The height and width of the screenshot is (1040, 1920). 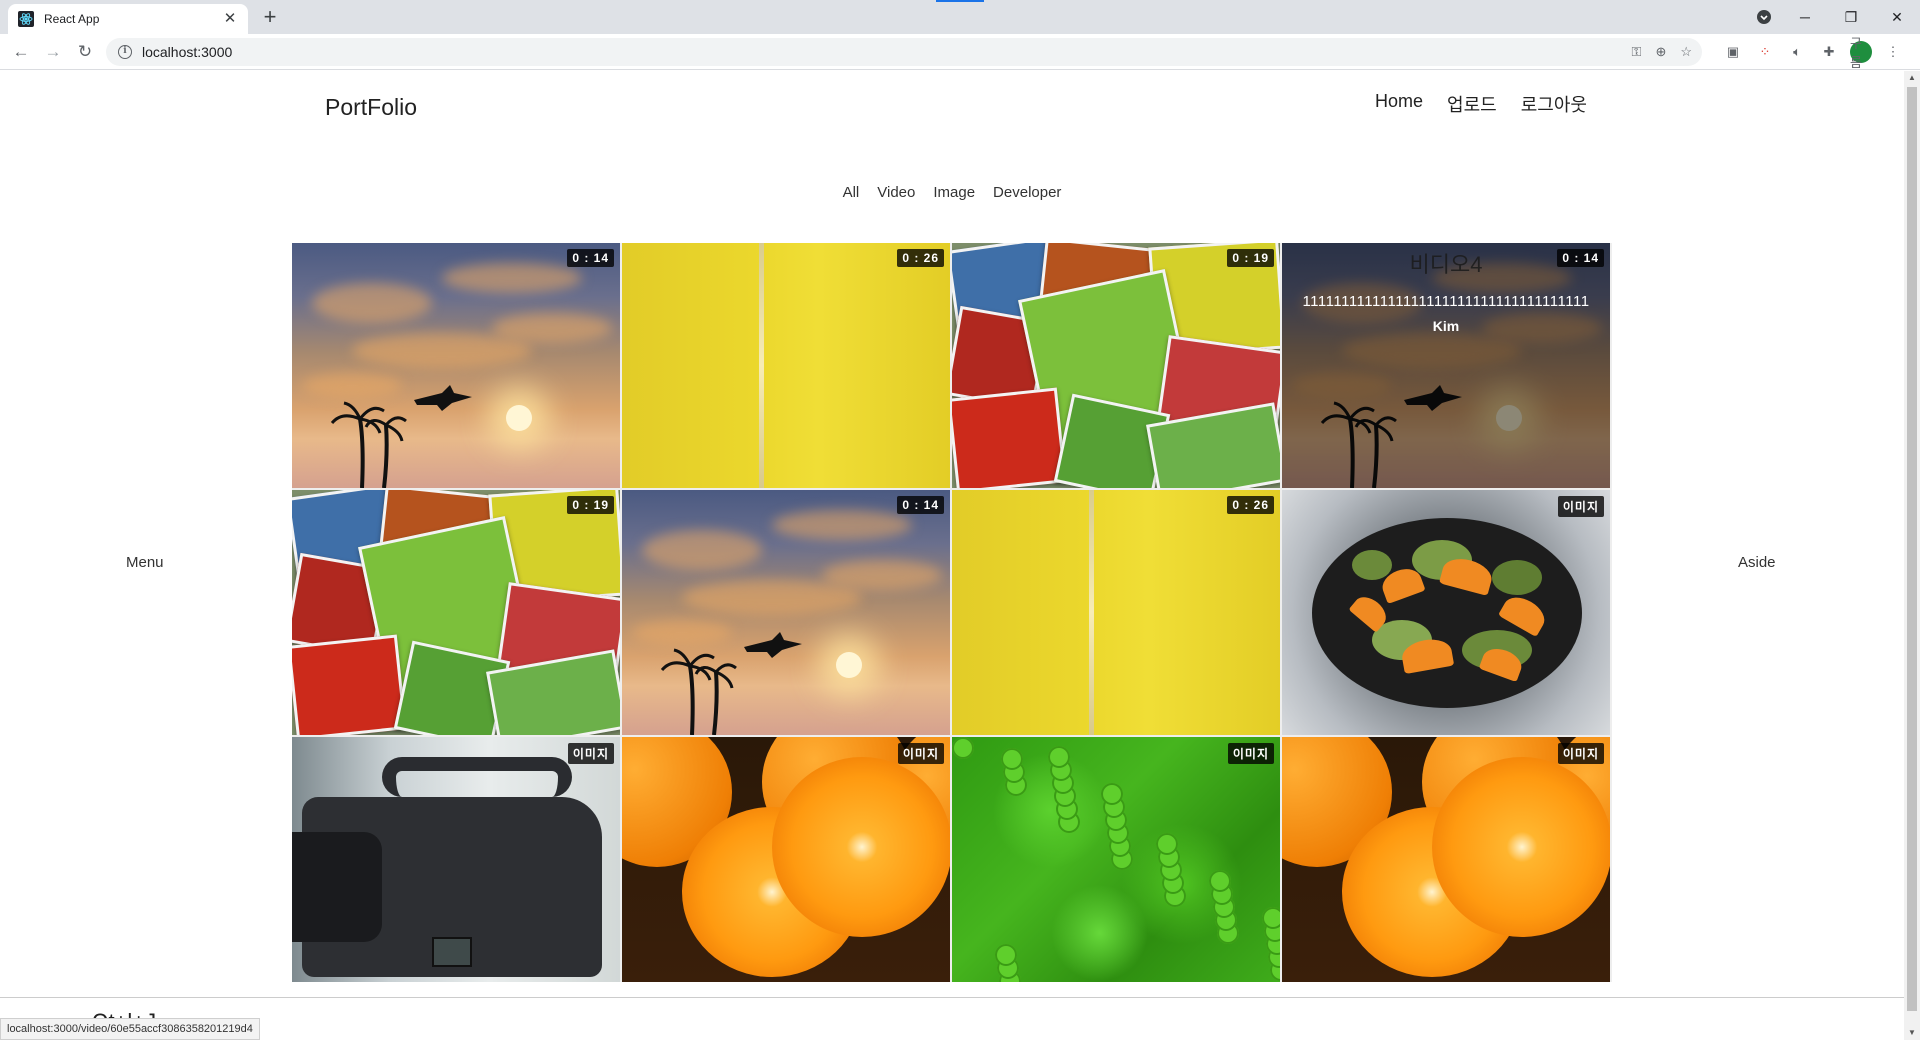 I want to click on back-arrow-icon: ←, so click(x=21, y=52).